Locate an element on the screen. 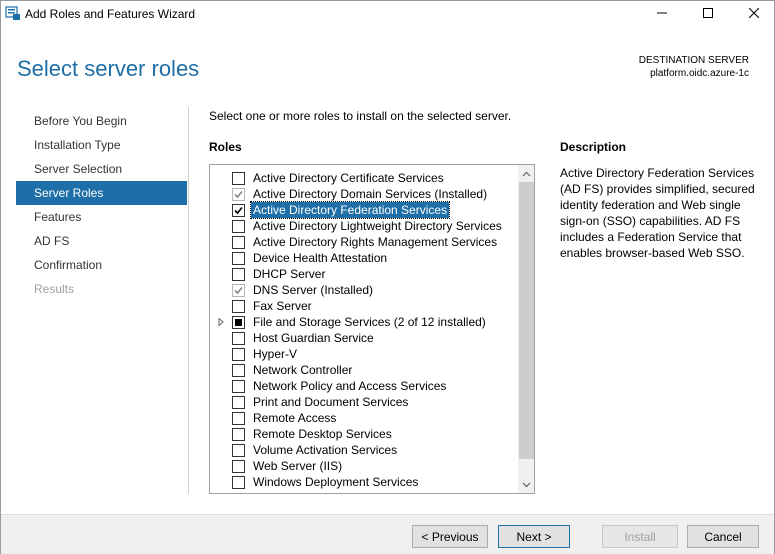  role-label: Hyper-V is located at coordinates (275, 354).